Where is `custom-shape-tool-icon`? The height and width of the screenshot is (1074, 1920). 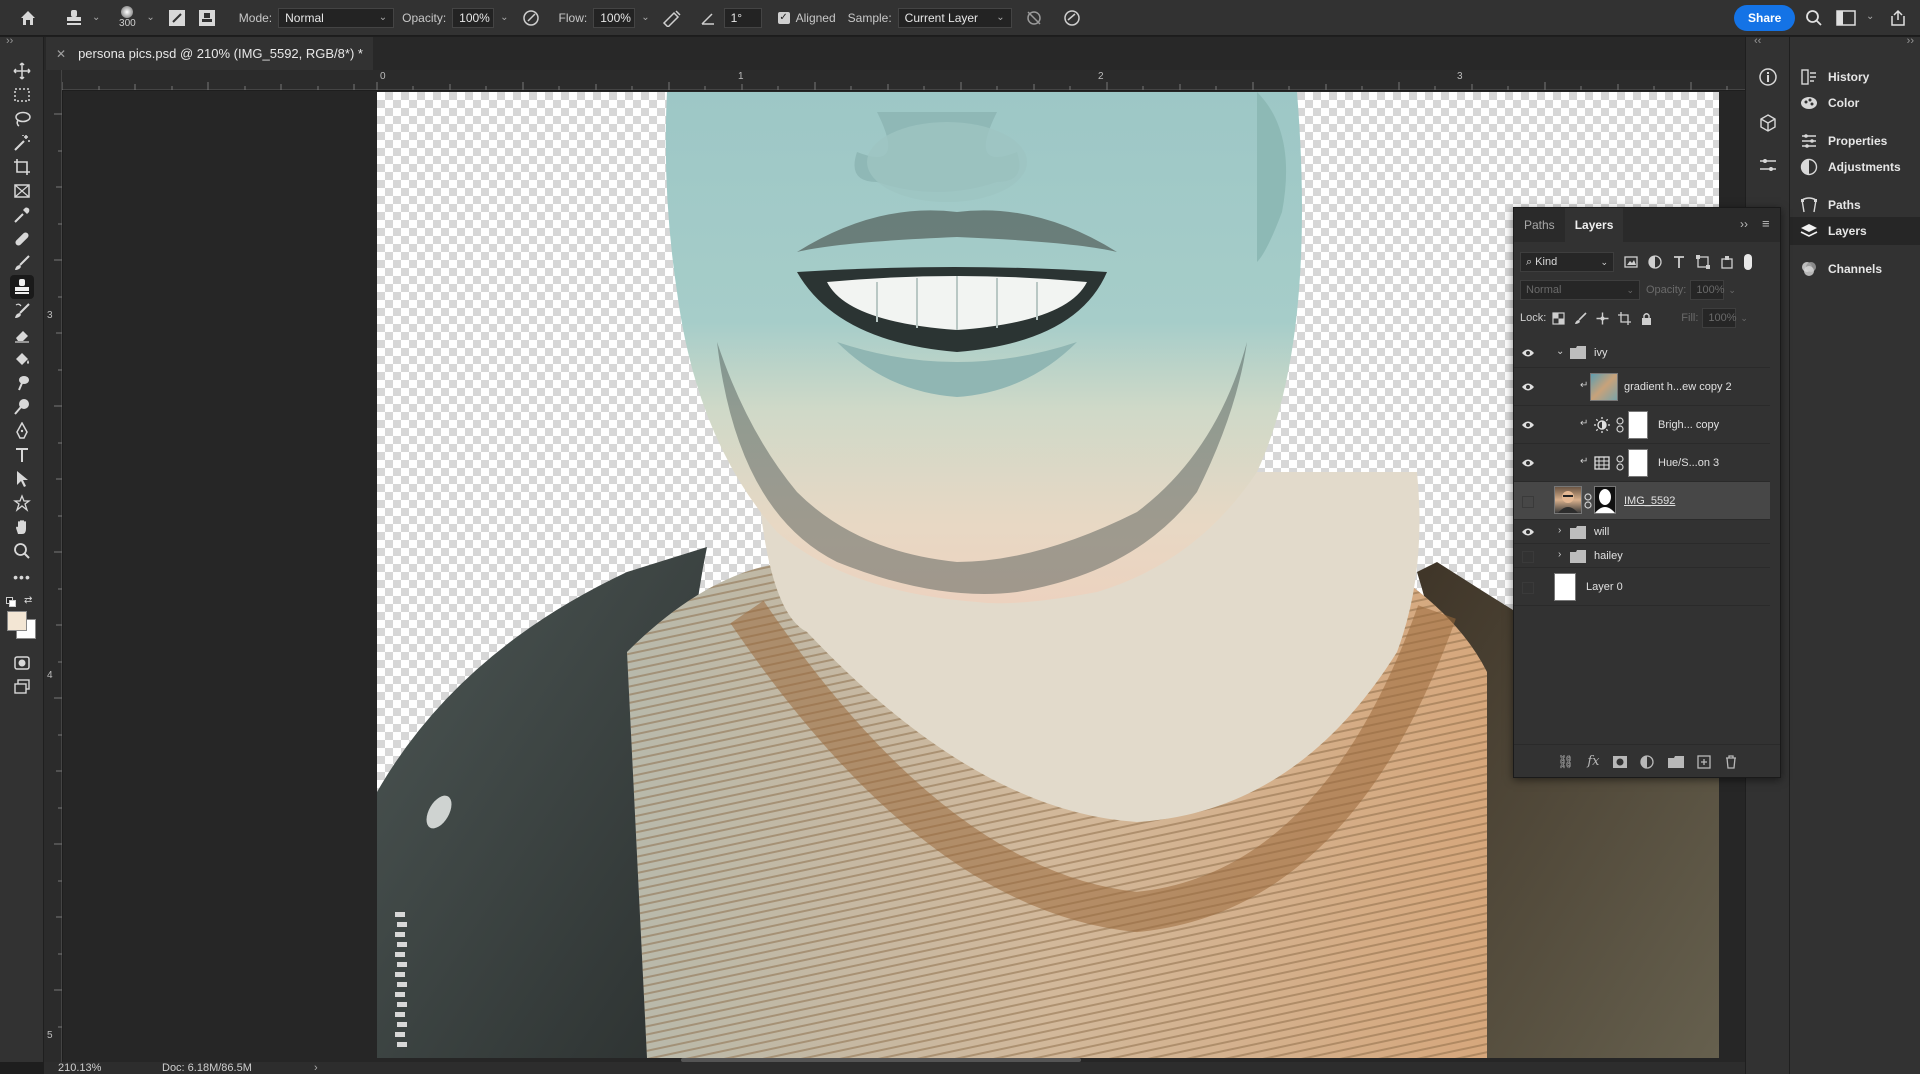
custom-shape-tool-icon is located at coordinates (22, 503).